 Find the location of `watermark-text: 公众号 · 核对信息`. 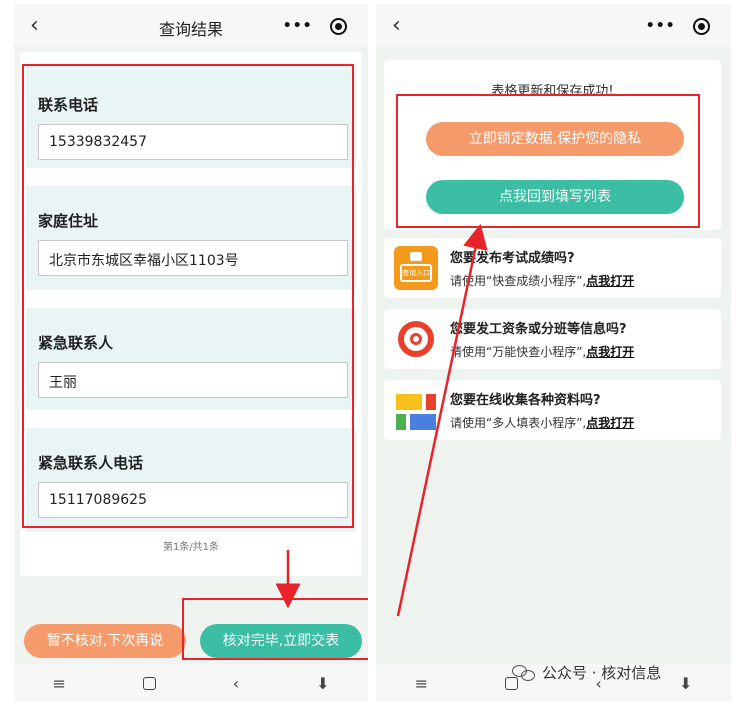

watermark-text: 公众号 · 核对信息 is located at coordinates (602, 673).